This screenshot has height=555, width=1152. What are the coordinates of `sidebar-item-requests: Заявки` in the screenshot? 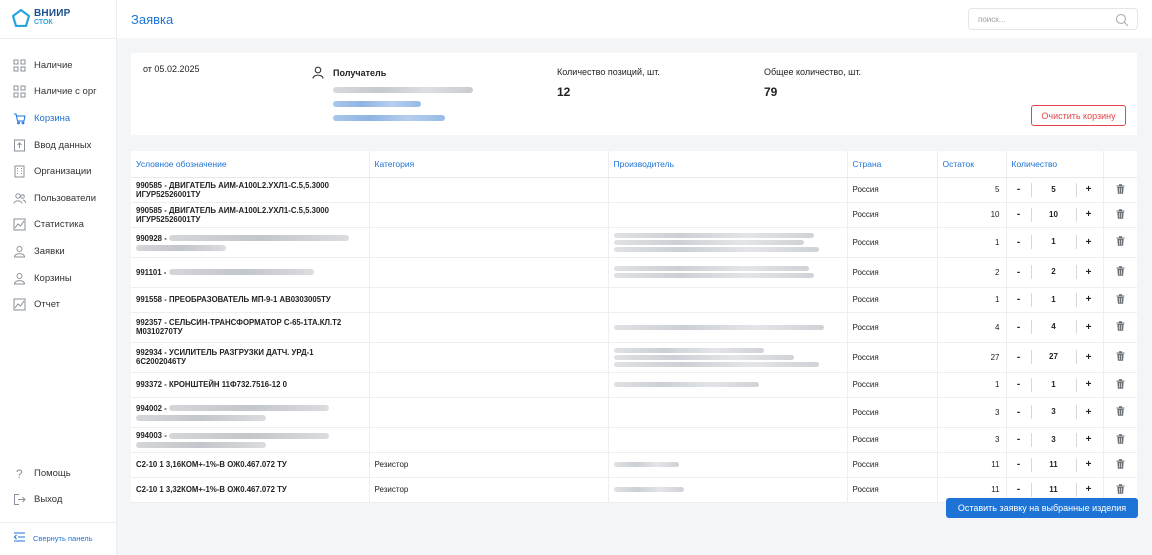 It's located at (58, 251).